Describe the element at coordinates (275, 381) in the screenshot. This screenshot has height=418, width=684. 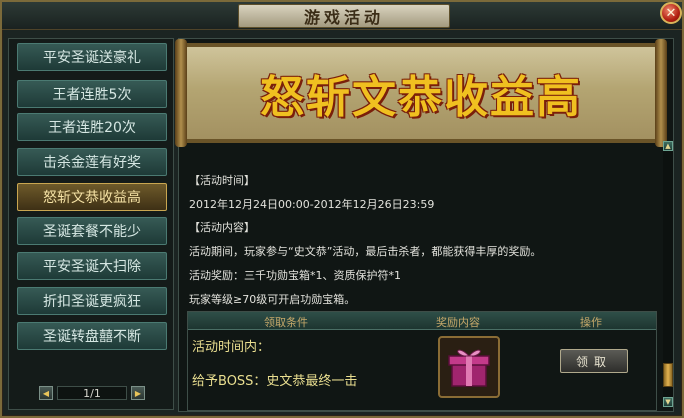
I see `condition-line-2: 给予BOSS：史文恭最终一击` at that location.